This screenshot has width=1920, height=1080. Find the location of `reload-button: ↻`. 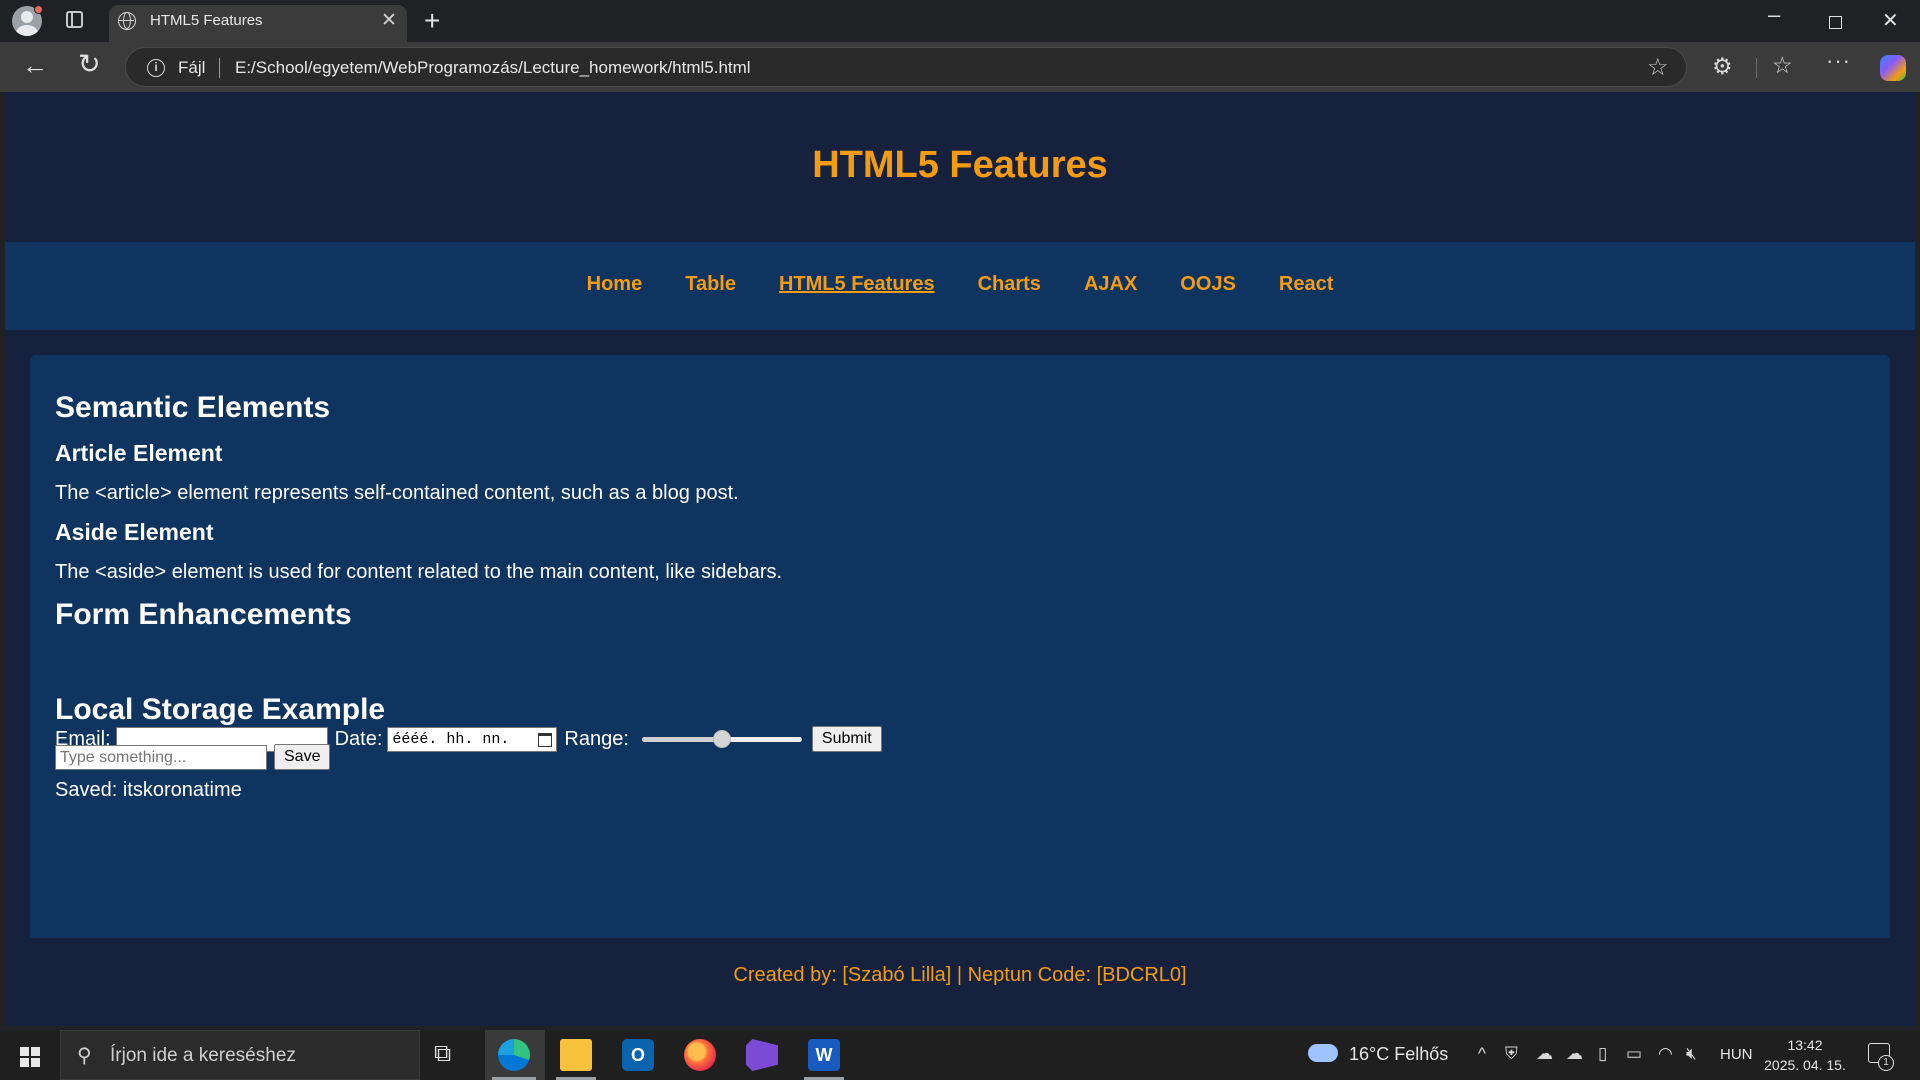

reload-button: ↻ is located at coordinates (89, 64).